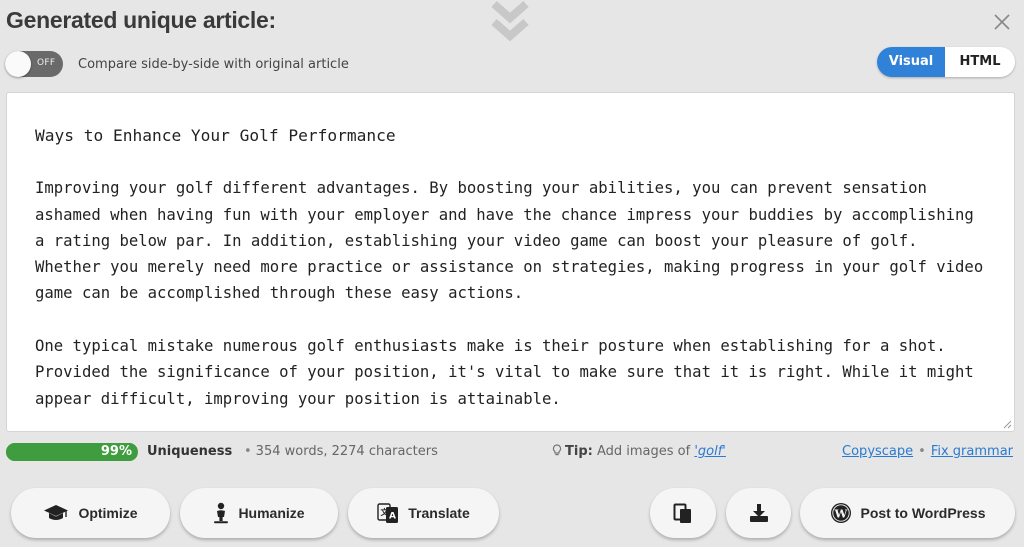  I want to click on visual-tab: Visual, so click(911, 62).